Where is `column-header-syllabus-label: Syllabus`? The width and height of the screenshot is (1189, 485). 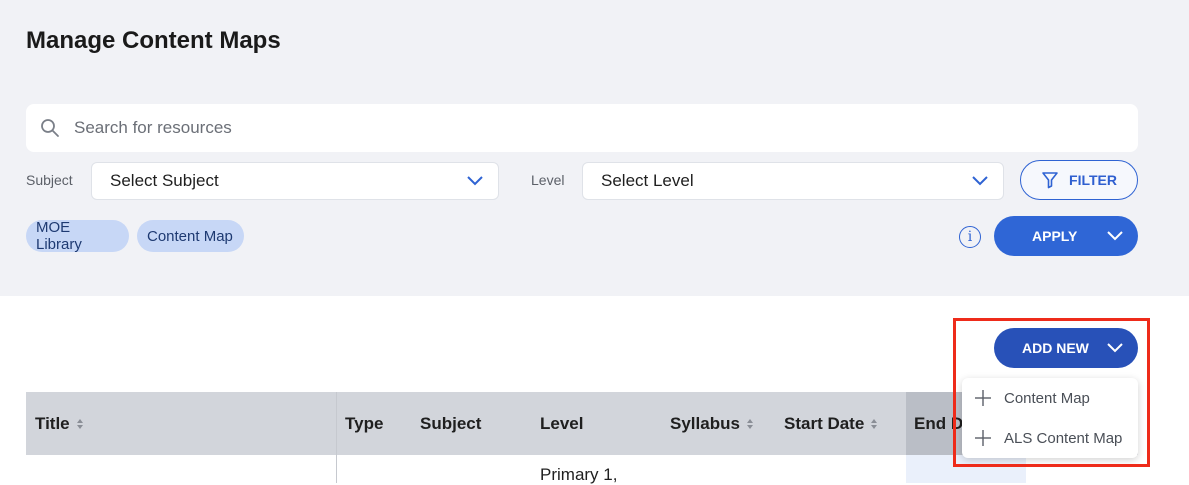
column-header-syllabus-label: Syllabus is located at coordinates (705, 423).